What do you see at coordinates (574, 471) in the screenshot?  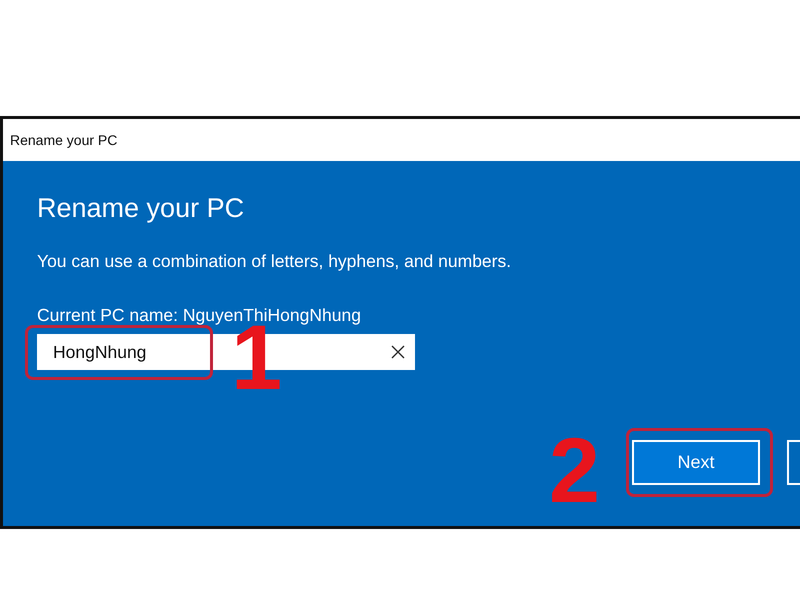 I see `step-number: 2` at bounding box center [574, 471].